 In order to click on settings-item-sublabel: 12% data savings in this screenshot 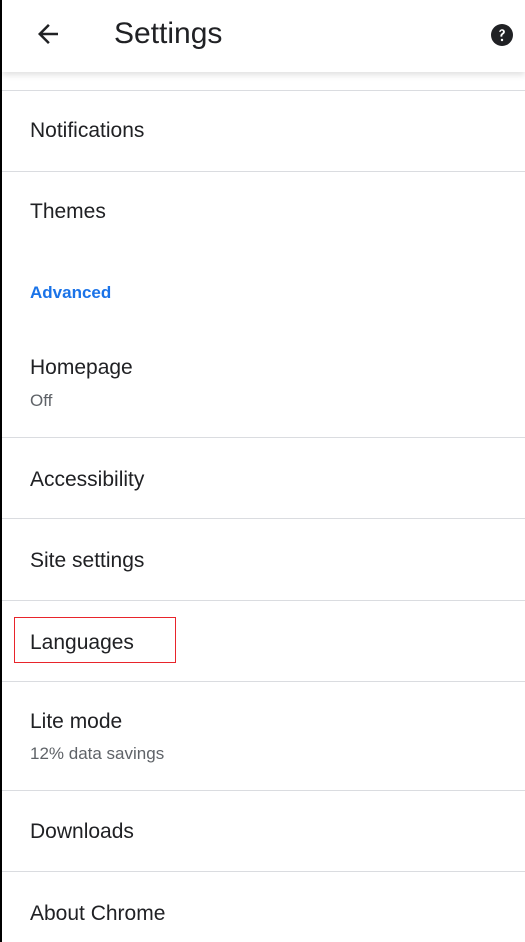, I will do `click(97, 753)`.